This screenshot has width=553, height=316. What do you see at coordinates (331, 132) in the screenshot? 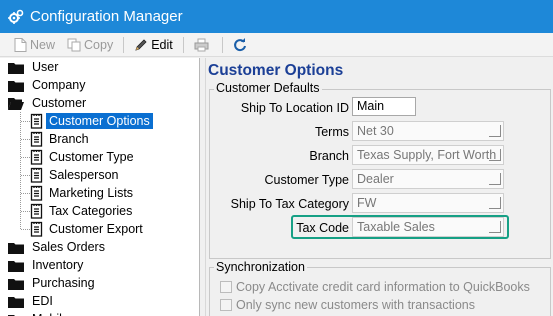
I see `terms-label: Terms` at bounding box center [331, 132].